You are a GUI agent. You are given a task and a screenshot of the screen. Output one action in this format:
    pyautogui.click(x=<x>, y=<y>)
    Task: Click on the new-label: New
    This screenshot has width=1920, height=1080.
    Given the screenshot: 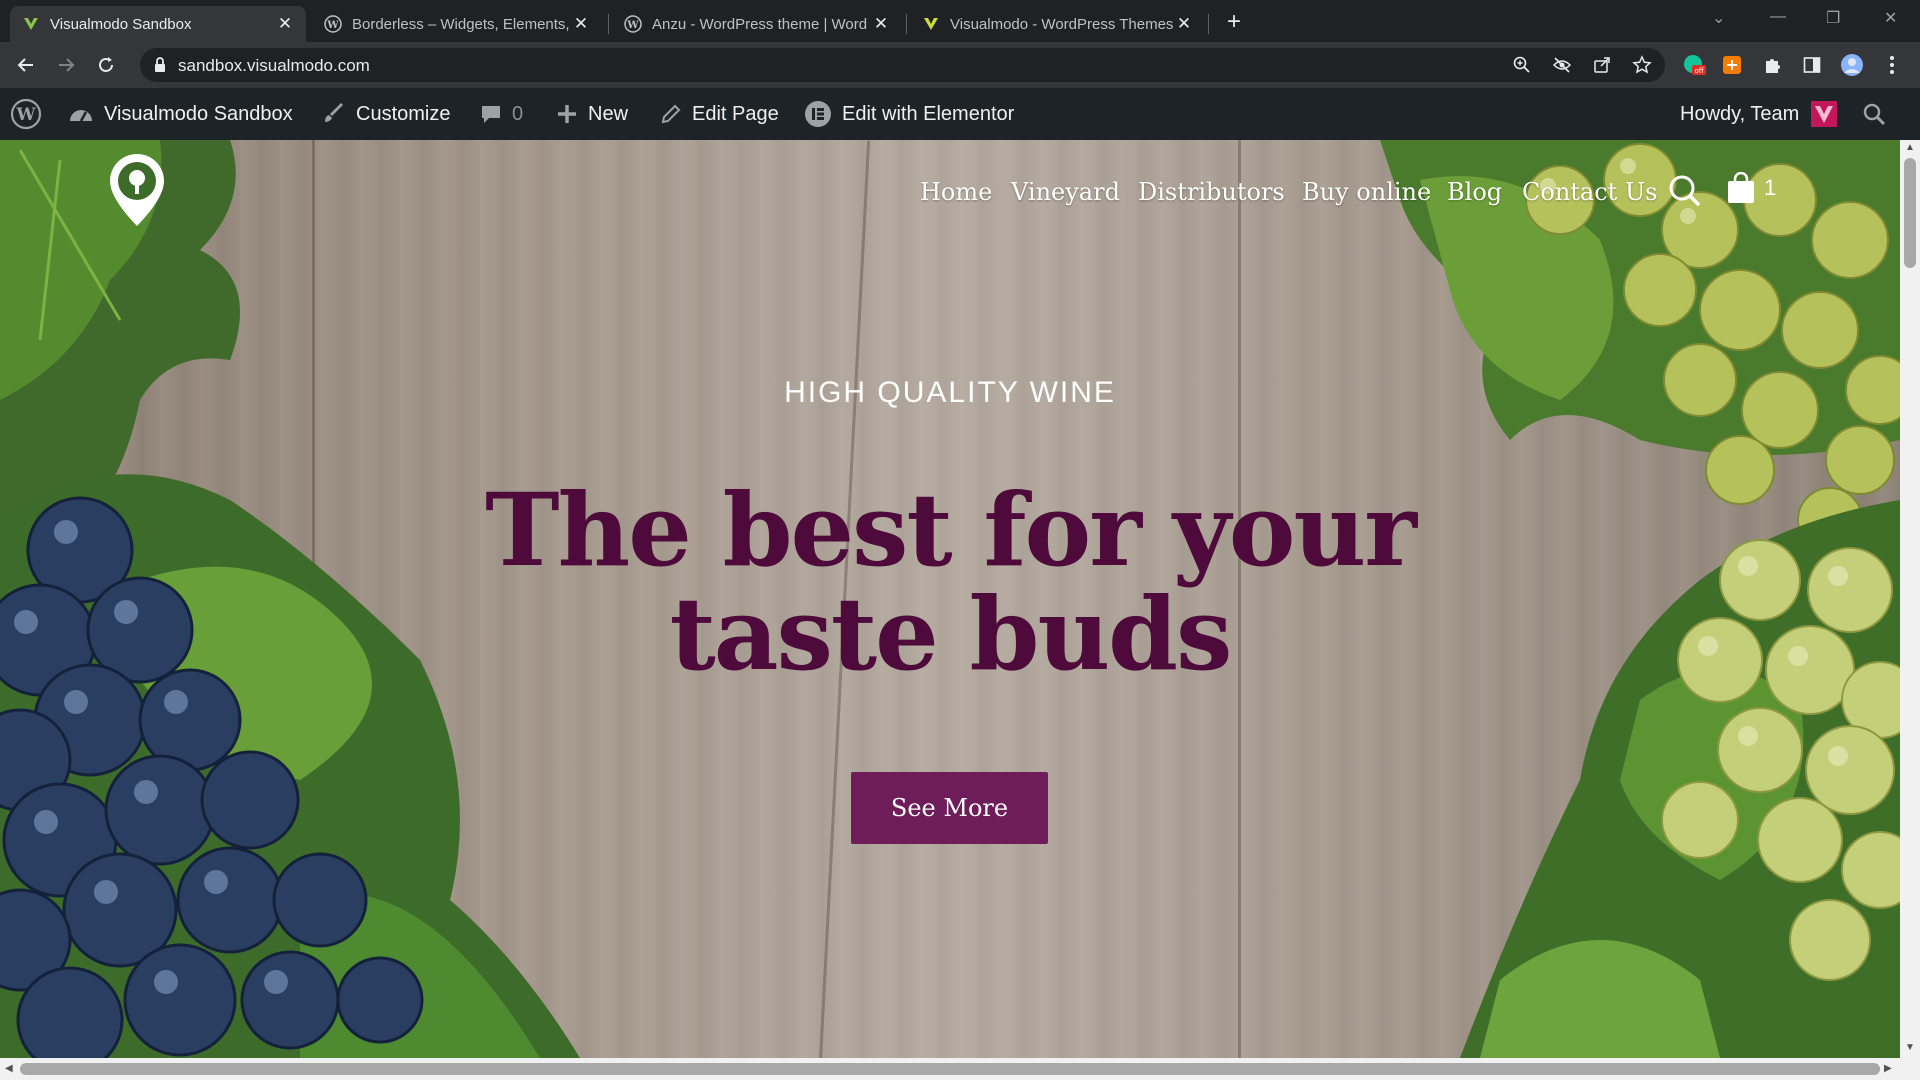 What is the action you would take?
    pyautogui.click(x=608, y=113)
    